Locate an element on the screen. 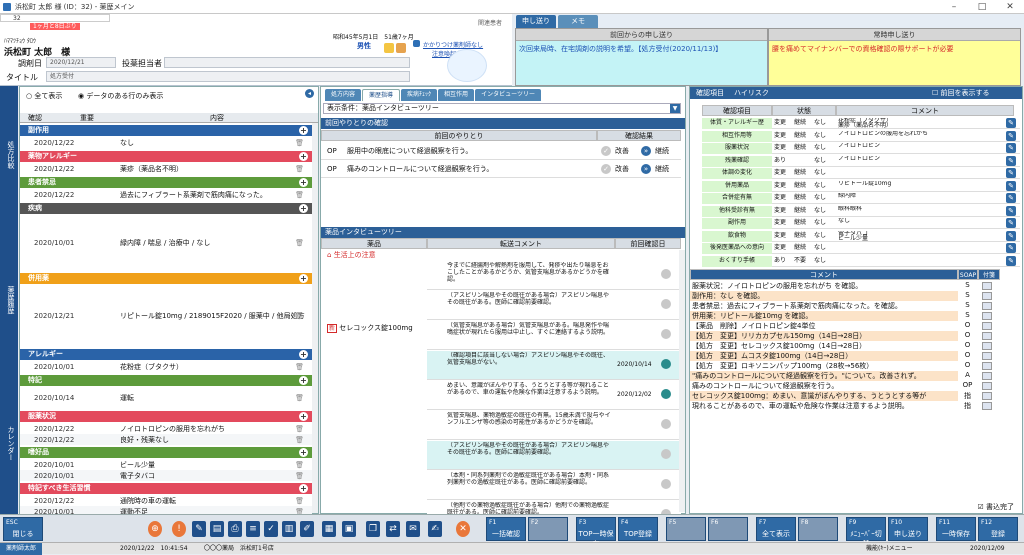 This screenshot has height=555, width=1024. radio-show-data: ◉ データのある行のみ表示 is located at coordinates (120, 96).